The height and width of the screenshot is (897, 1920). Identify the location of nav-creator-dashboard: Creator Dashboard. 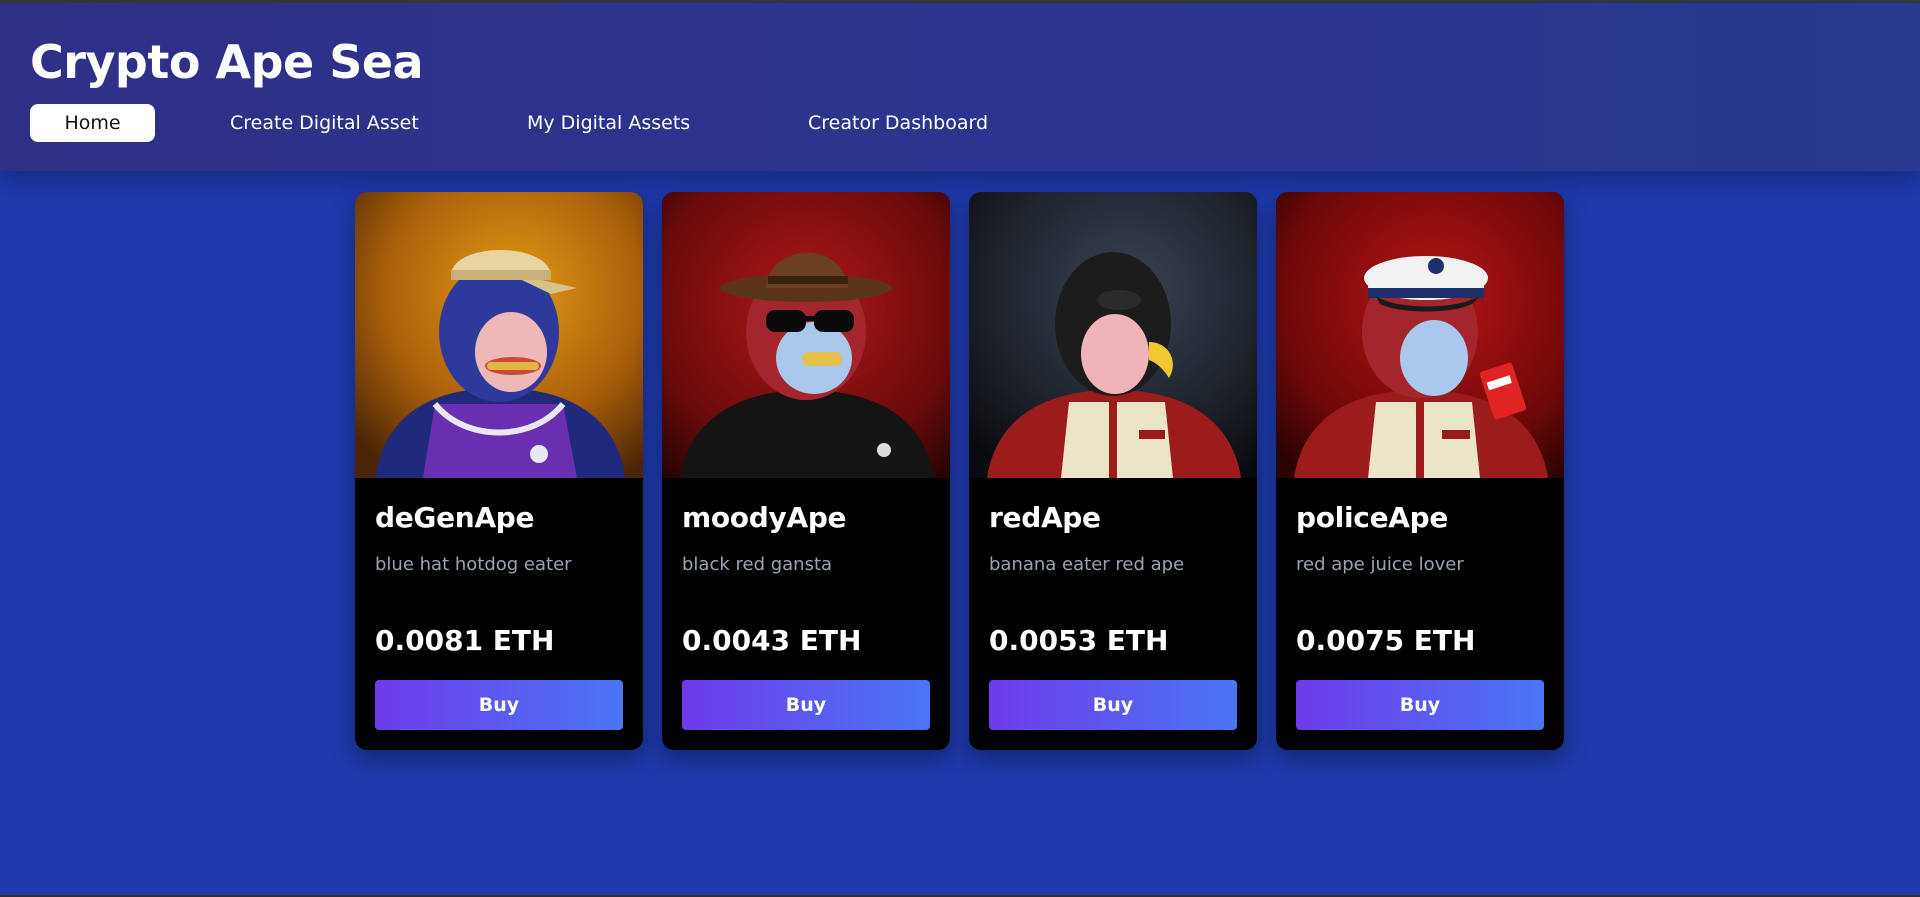
(898, 123).